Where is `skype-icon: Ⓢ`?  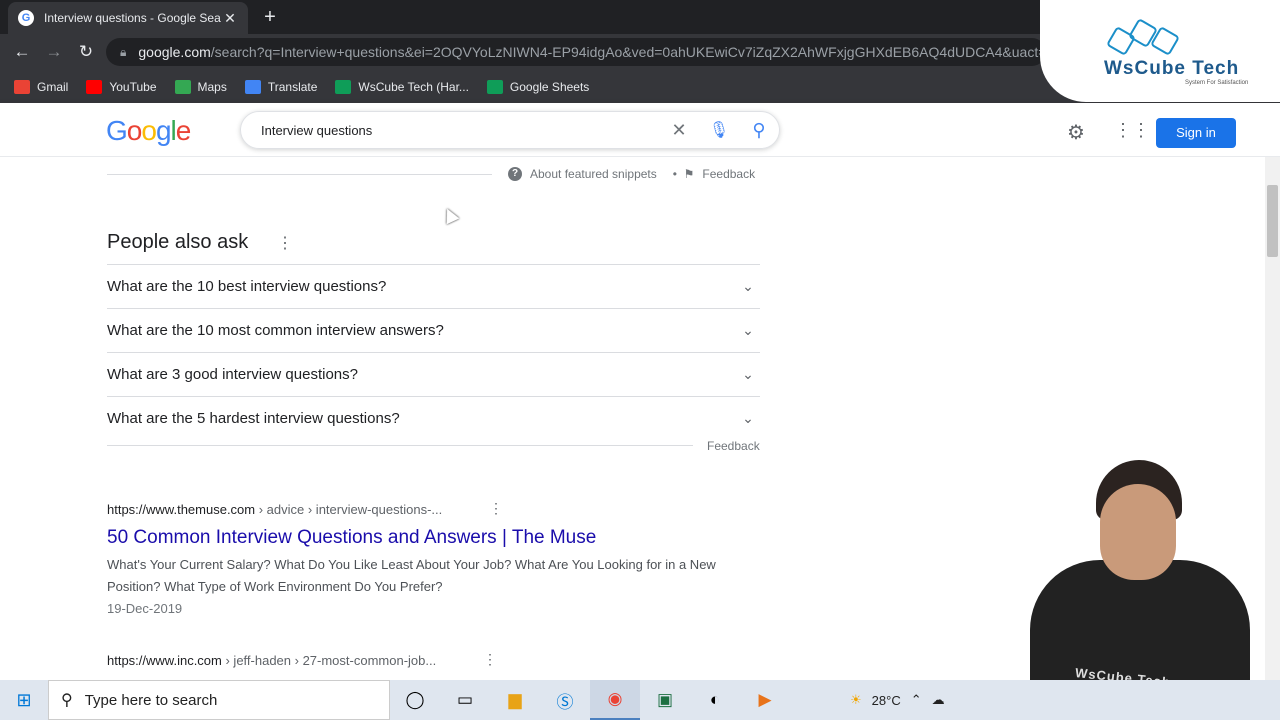
skype-icon: Ⓢ is located at coordinates (565, 700).